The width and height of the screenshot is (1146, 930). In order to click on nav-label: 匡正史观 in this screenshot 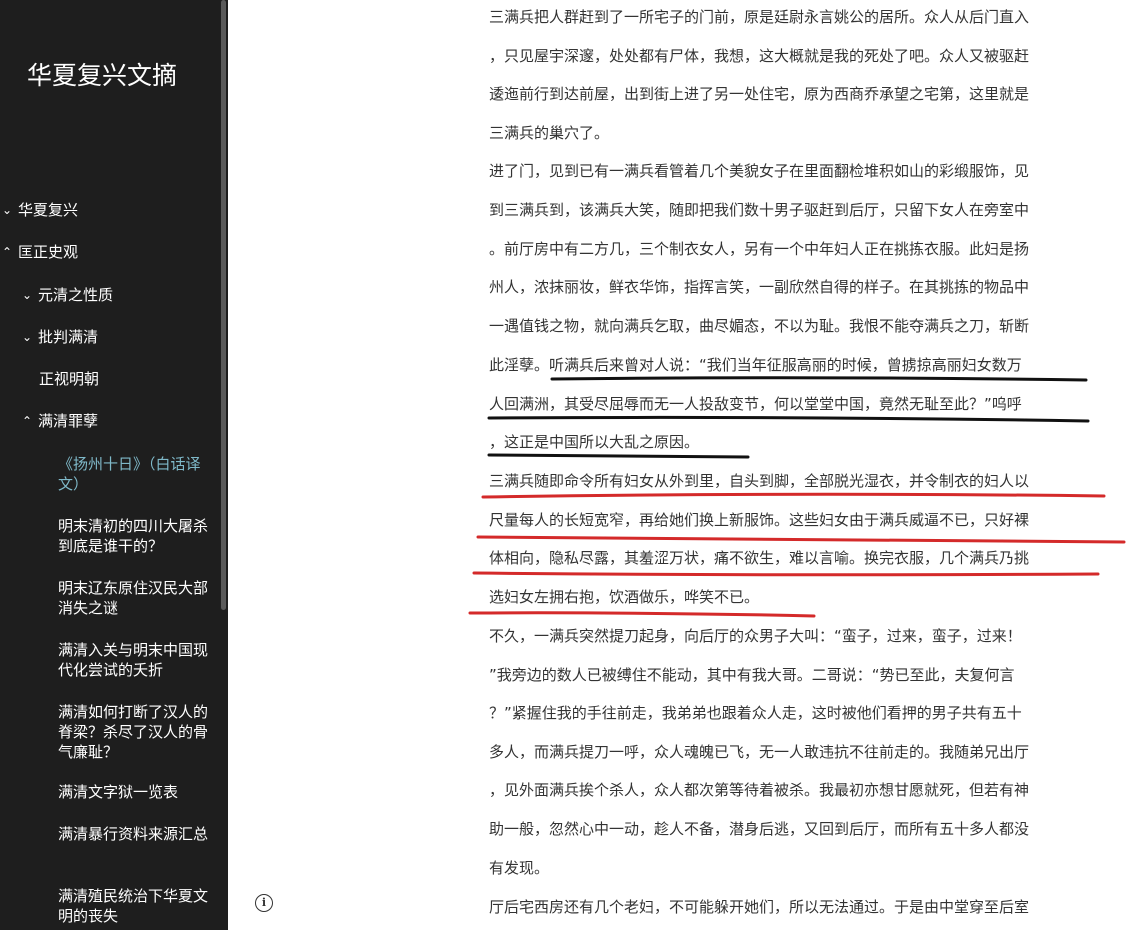, I will do `click(48, 252)`.